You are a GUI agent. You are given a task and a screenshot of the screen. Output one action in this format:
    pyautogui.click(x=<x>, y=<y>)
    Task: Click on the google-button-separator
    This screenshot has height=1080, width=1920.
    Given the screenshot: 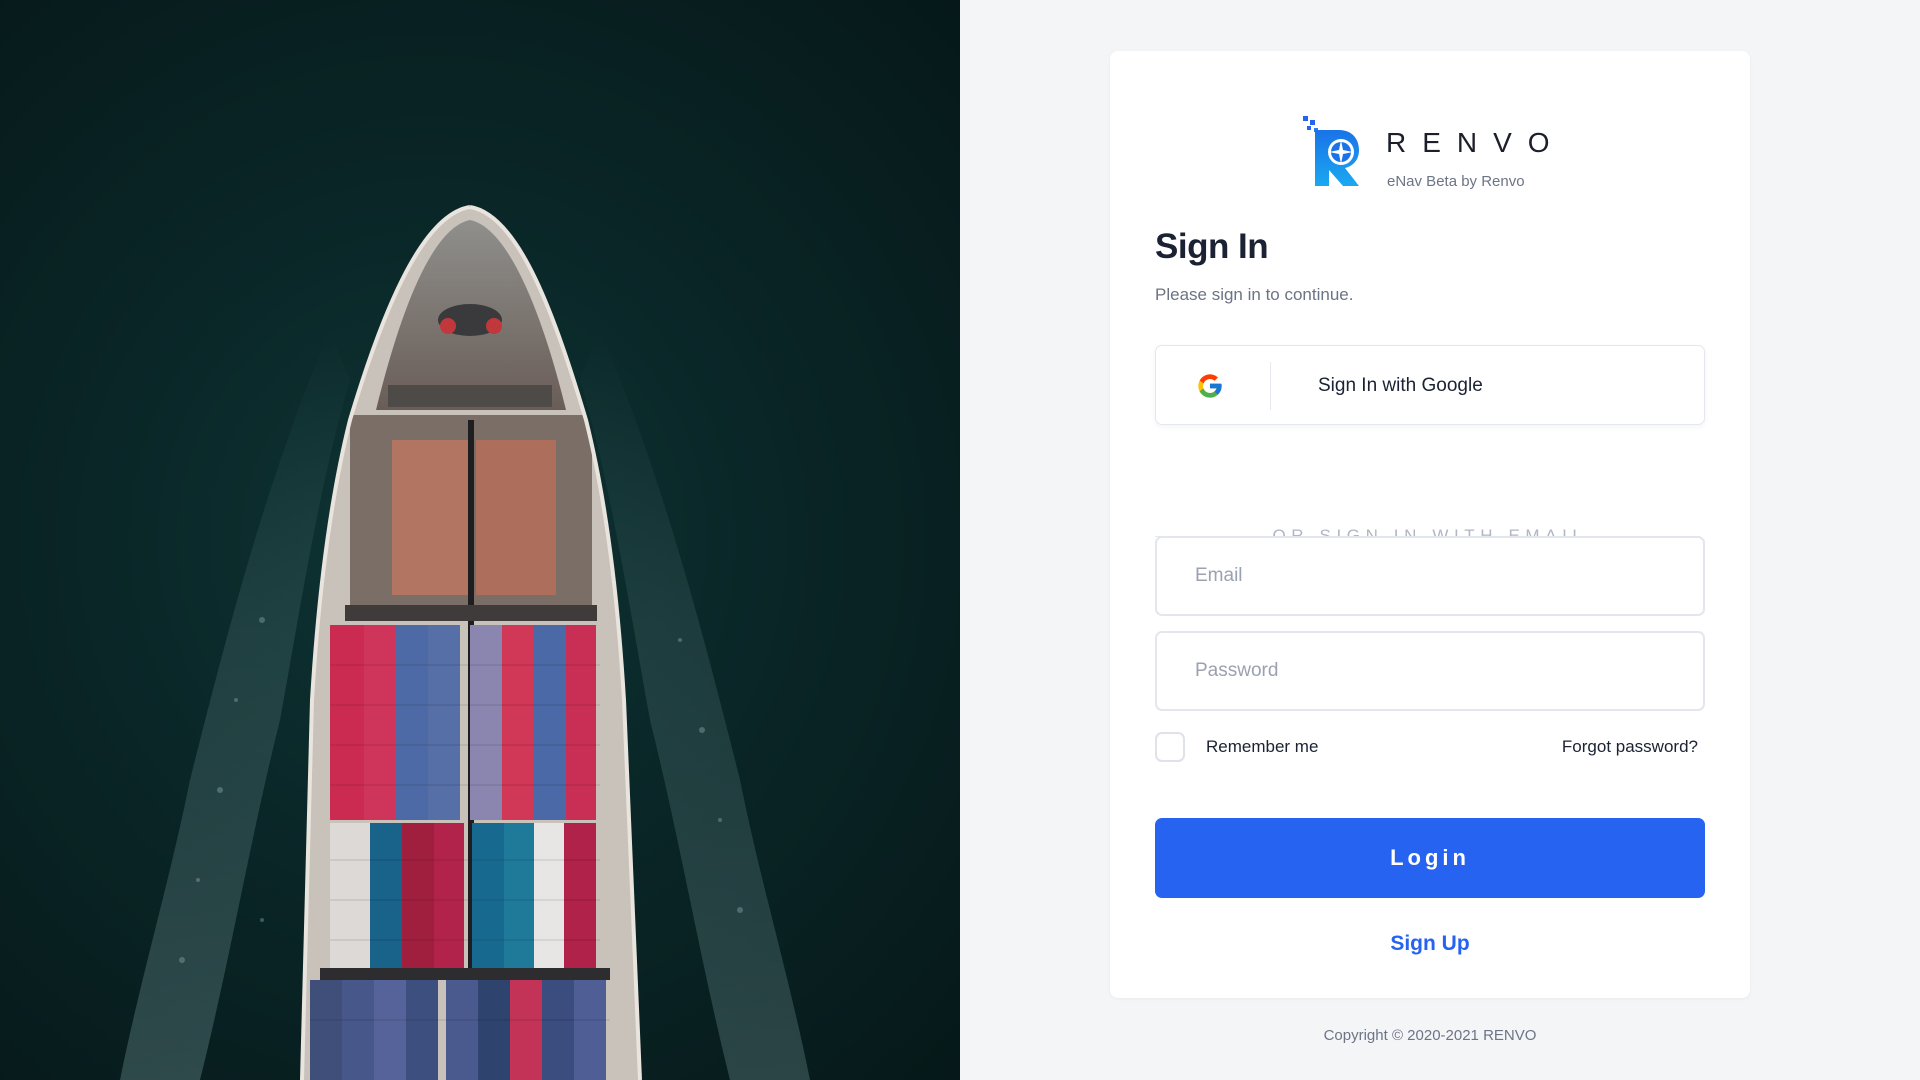 What is the action you would take?
    pyautogui.click(x=1270, y=386)
    